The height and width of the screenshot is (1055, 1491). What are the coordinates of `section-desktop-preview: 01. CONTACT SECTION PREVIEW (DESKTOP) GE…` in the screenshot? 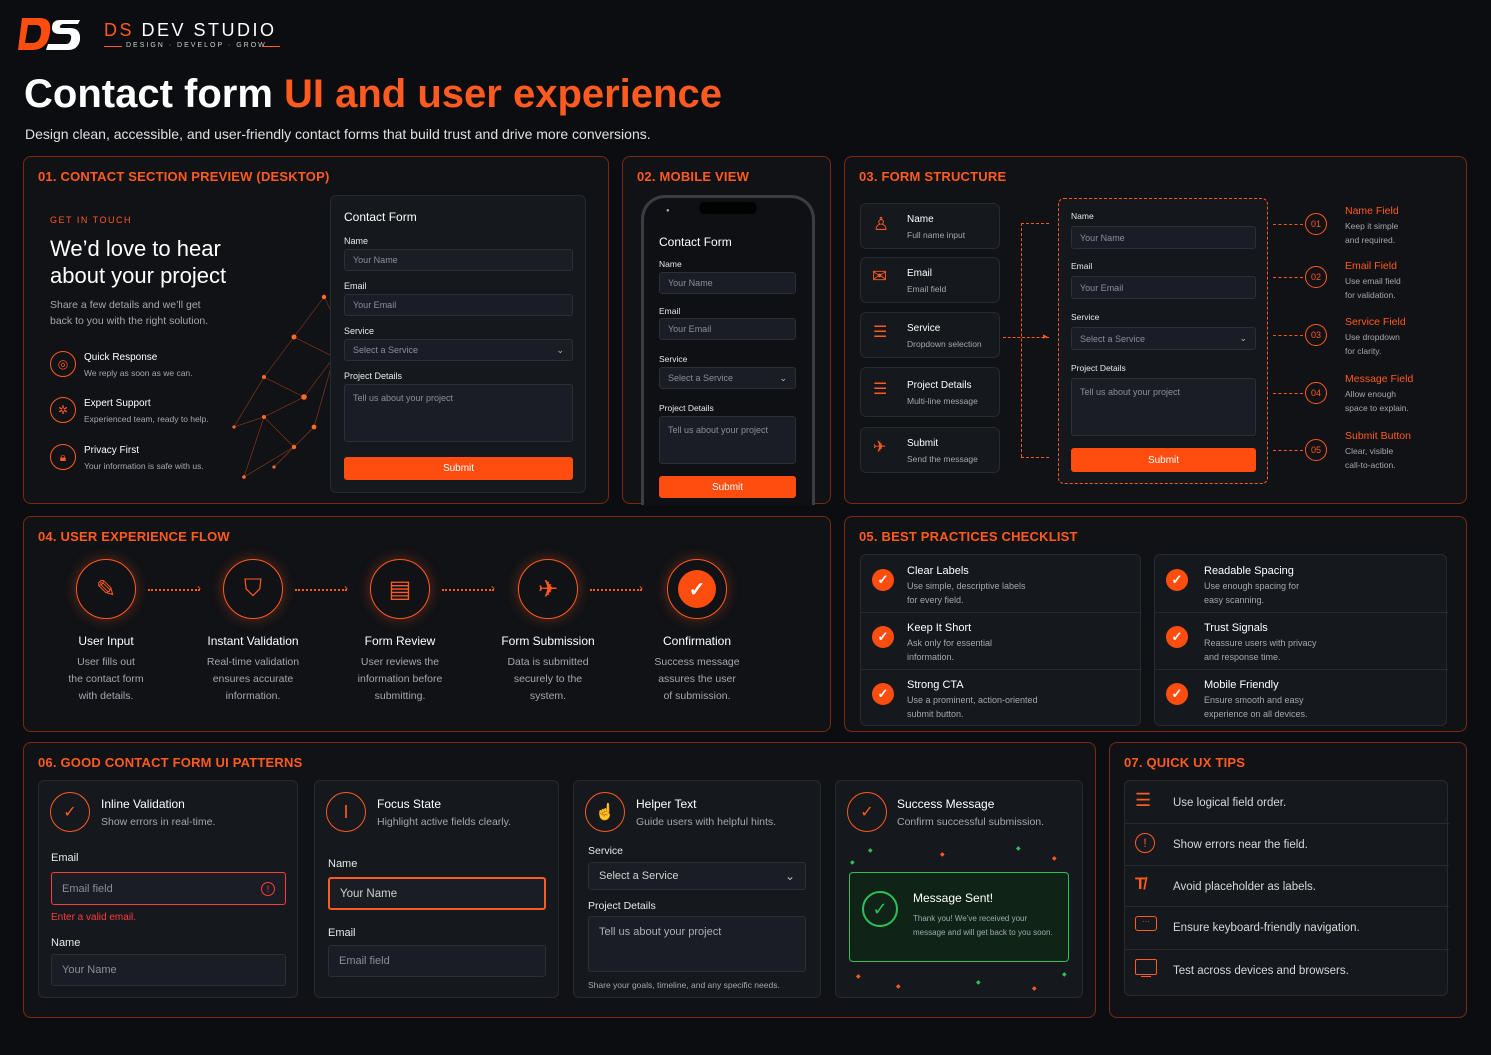 It's located at (316, 330).